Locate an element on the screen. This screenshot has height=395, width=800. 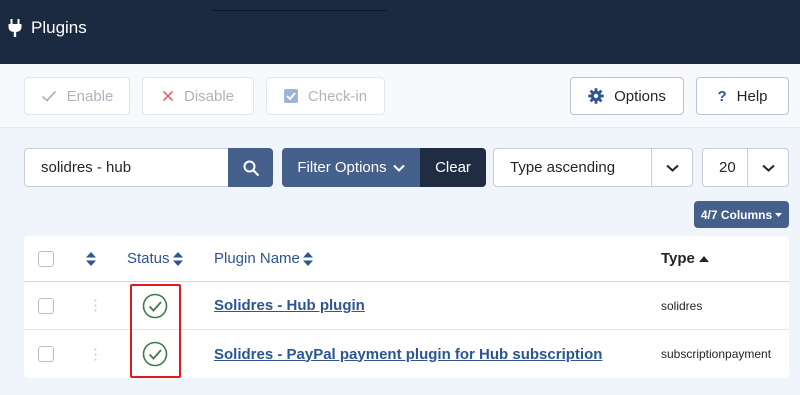
checkin-button: Check-in is located at coordinates (325, 96).